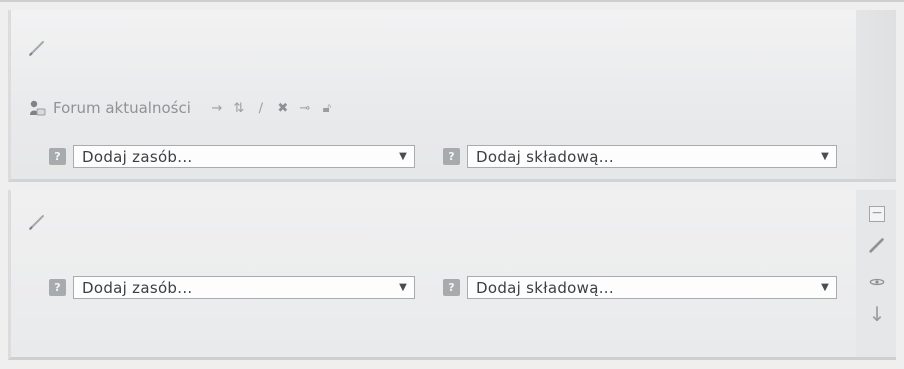  Describe the element at coordinates (877, 281) in the screenshot. I see `hide-icon` at that location.